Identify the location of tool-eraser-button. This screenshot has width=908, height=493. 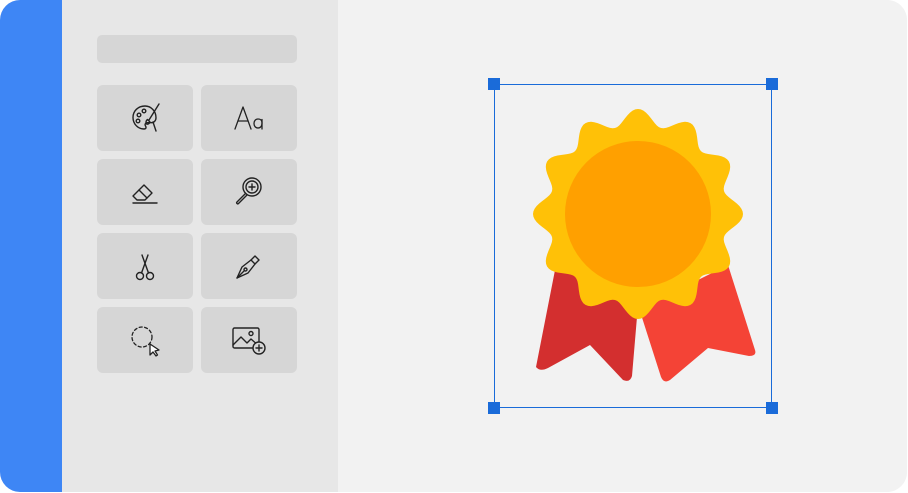
(145, 192).